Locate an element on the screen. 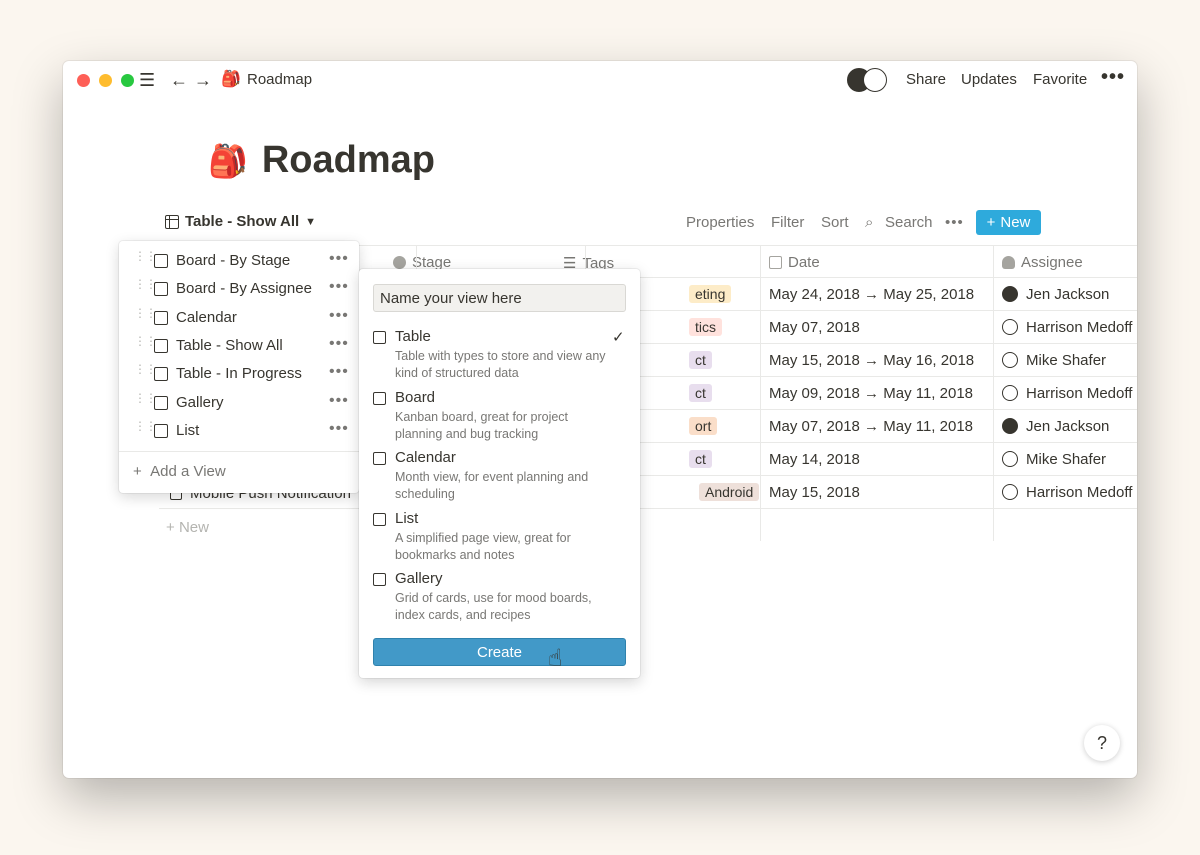 The height and width of the screenshot is (855, 1200). favorite-button: Favorite is located at coordinates (1060, 79).